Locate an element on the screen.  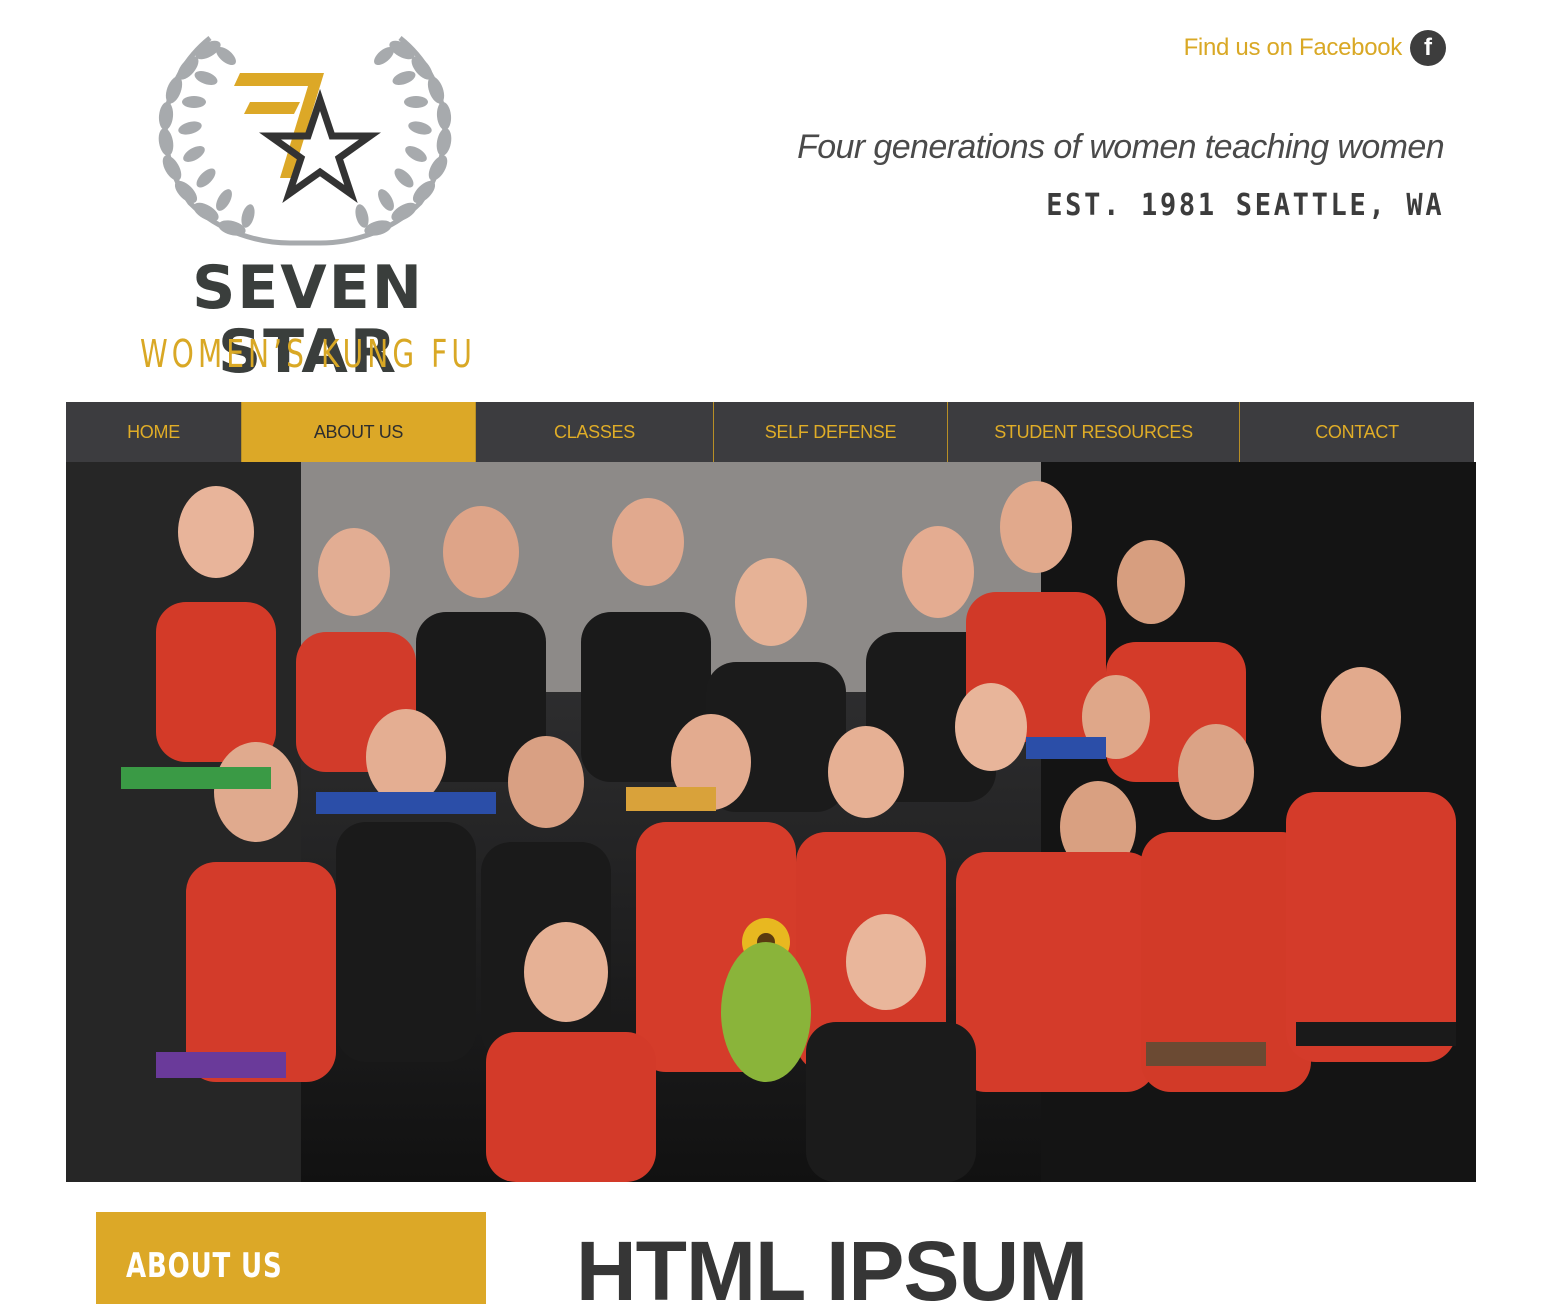
nav-item-student-resources: STUDENT RESOURCES is located at coordinates (1094, 432).